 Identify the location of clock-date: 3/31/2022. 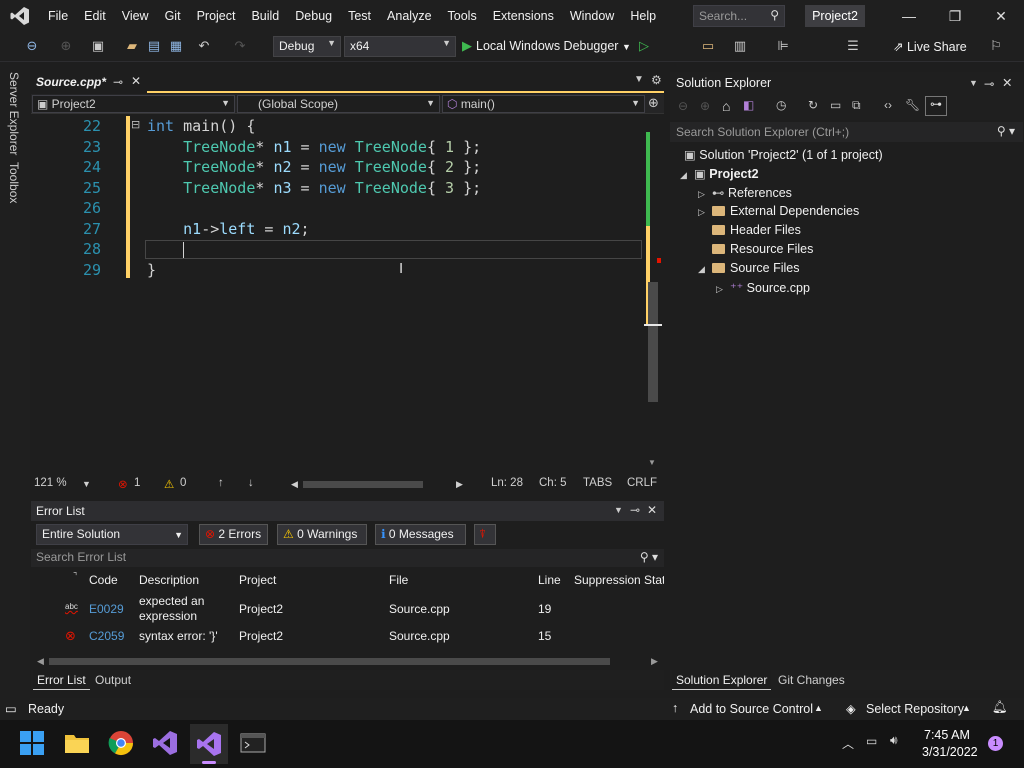
(950, 752).